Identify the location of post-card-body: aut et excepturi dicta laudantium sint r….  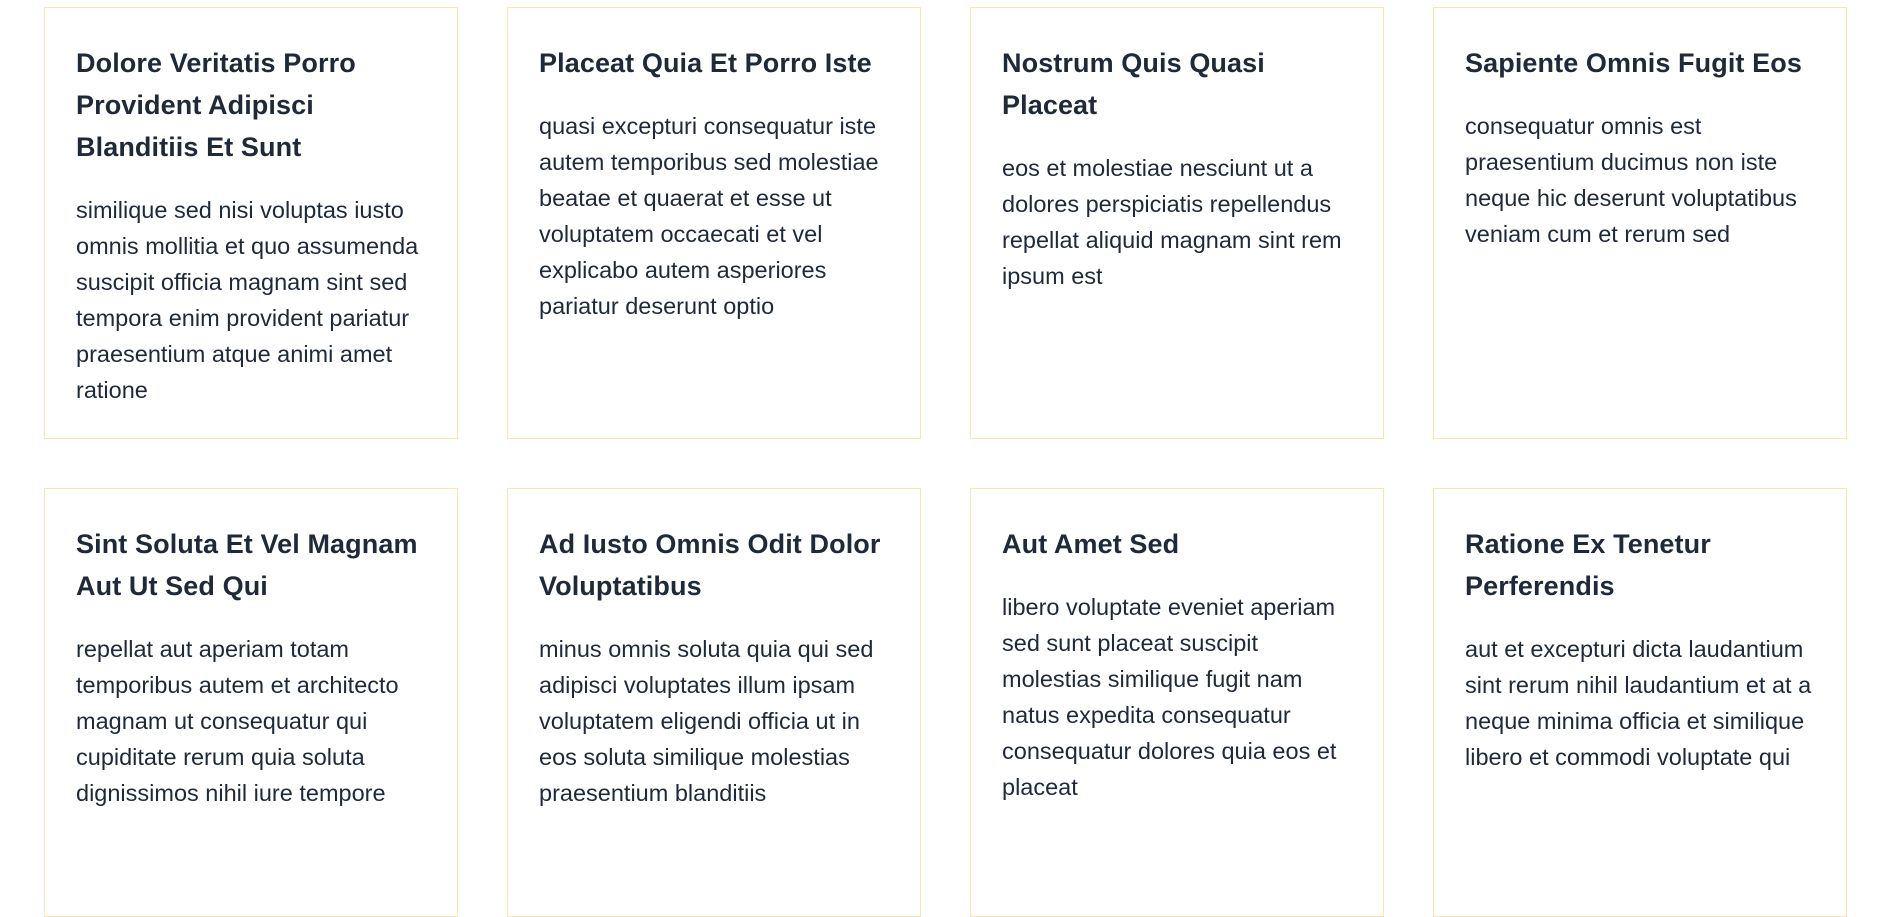
(1638, 703).